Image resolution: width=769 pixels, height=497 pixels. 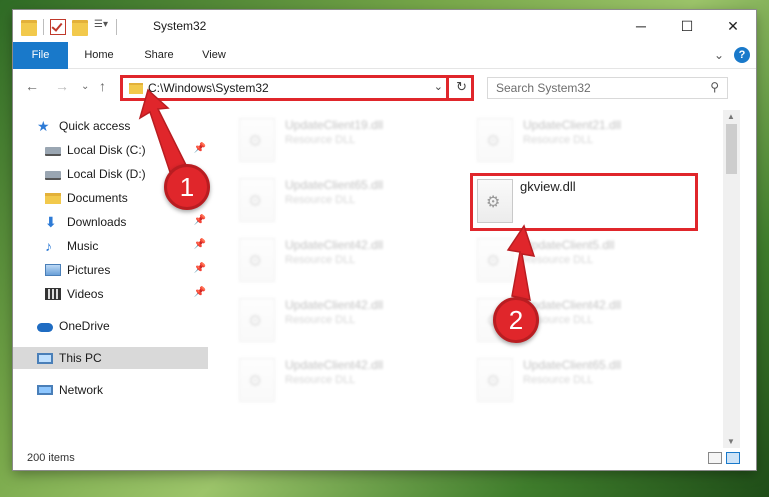 I want to click on file-name: UpdateClient65.dll, so click(x=572, y=365).